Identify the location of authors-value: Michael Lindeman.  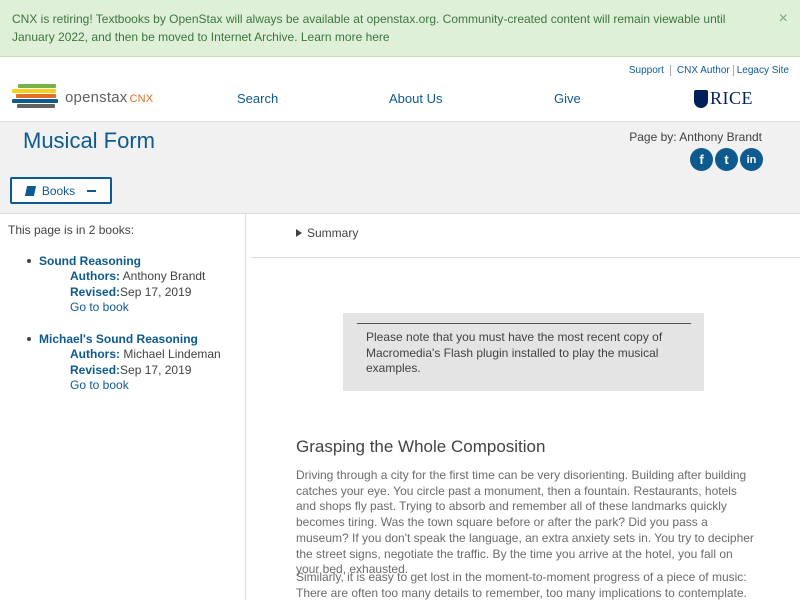
(170, 354).